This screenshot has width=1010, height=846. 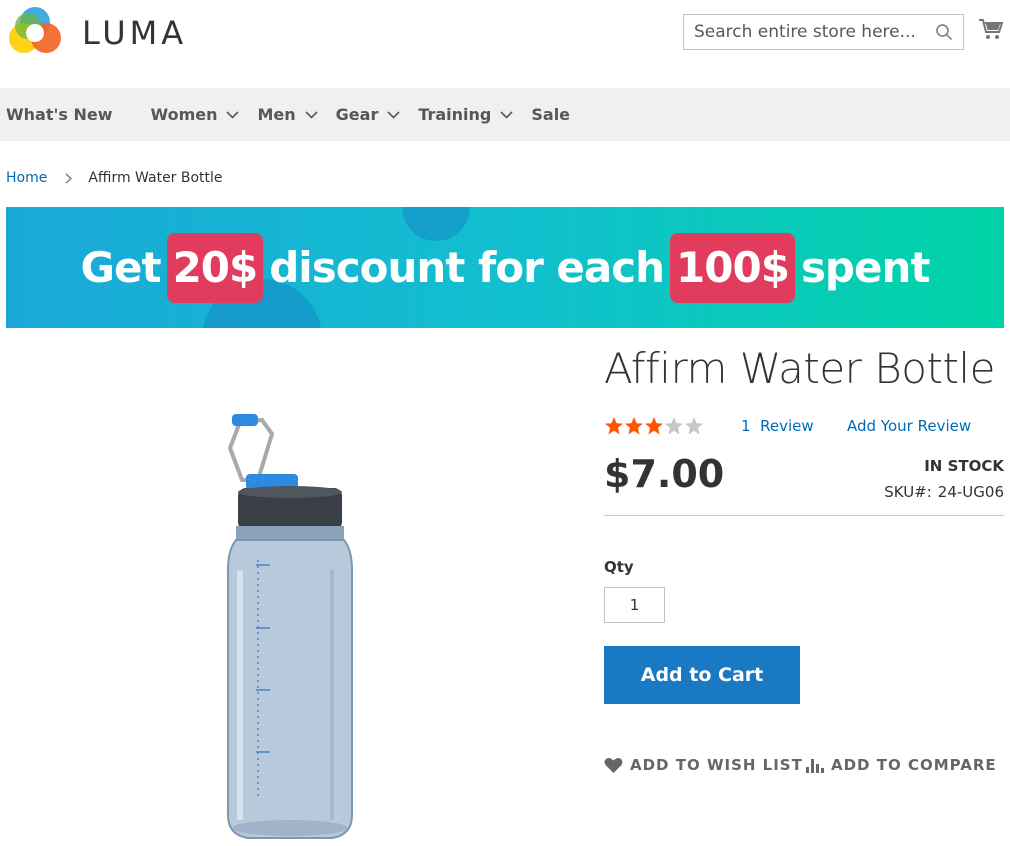 I want to click on nav-item-label: Men, so click(x=276, y=114).